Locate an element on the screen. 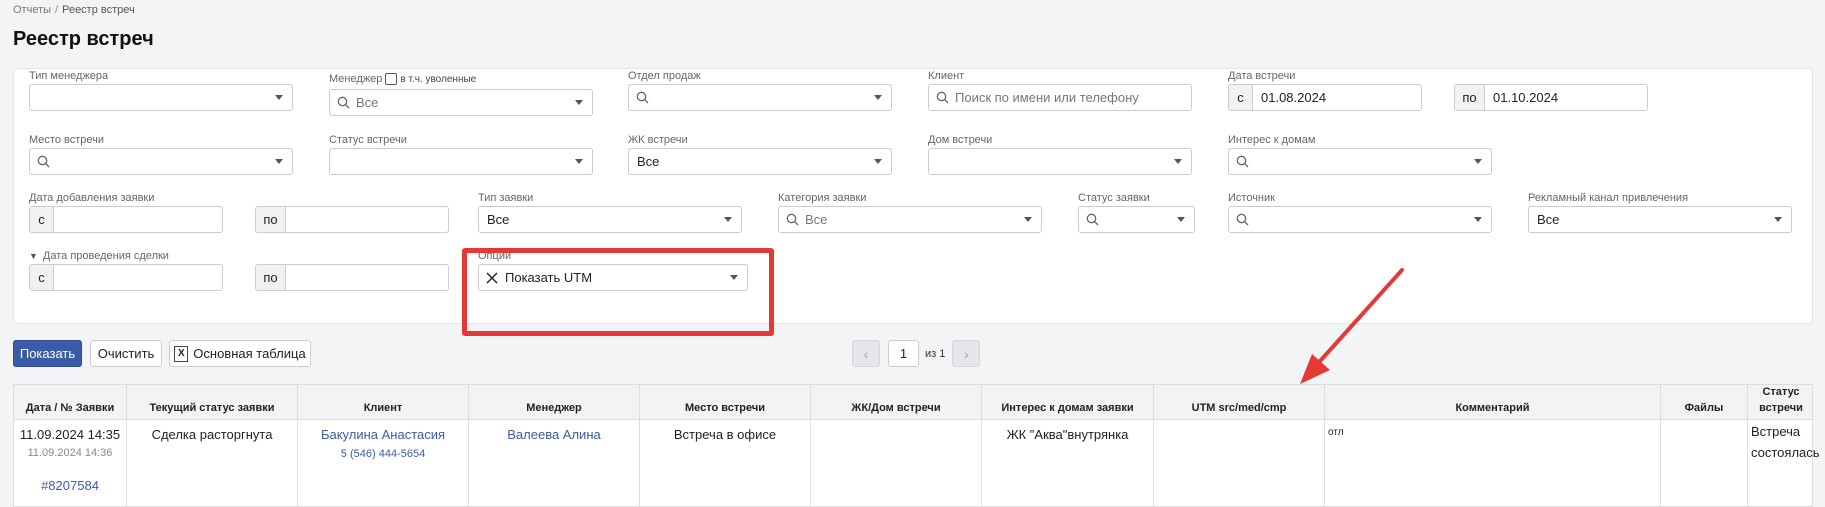  house-select is located at coordinates (1060, 161).